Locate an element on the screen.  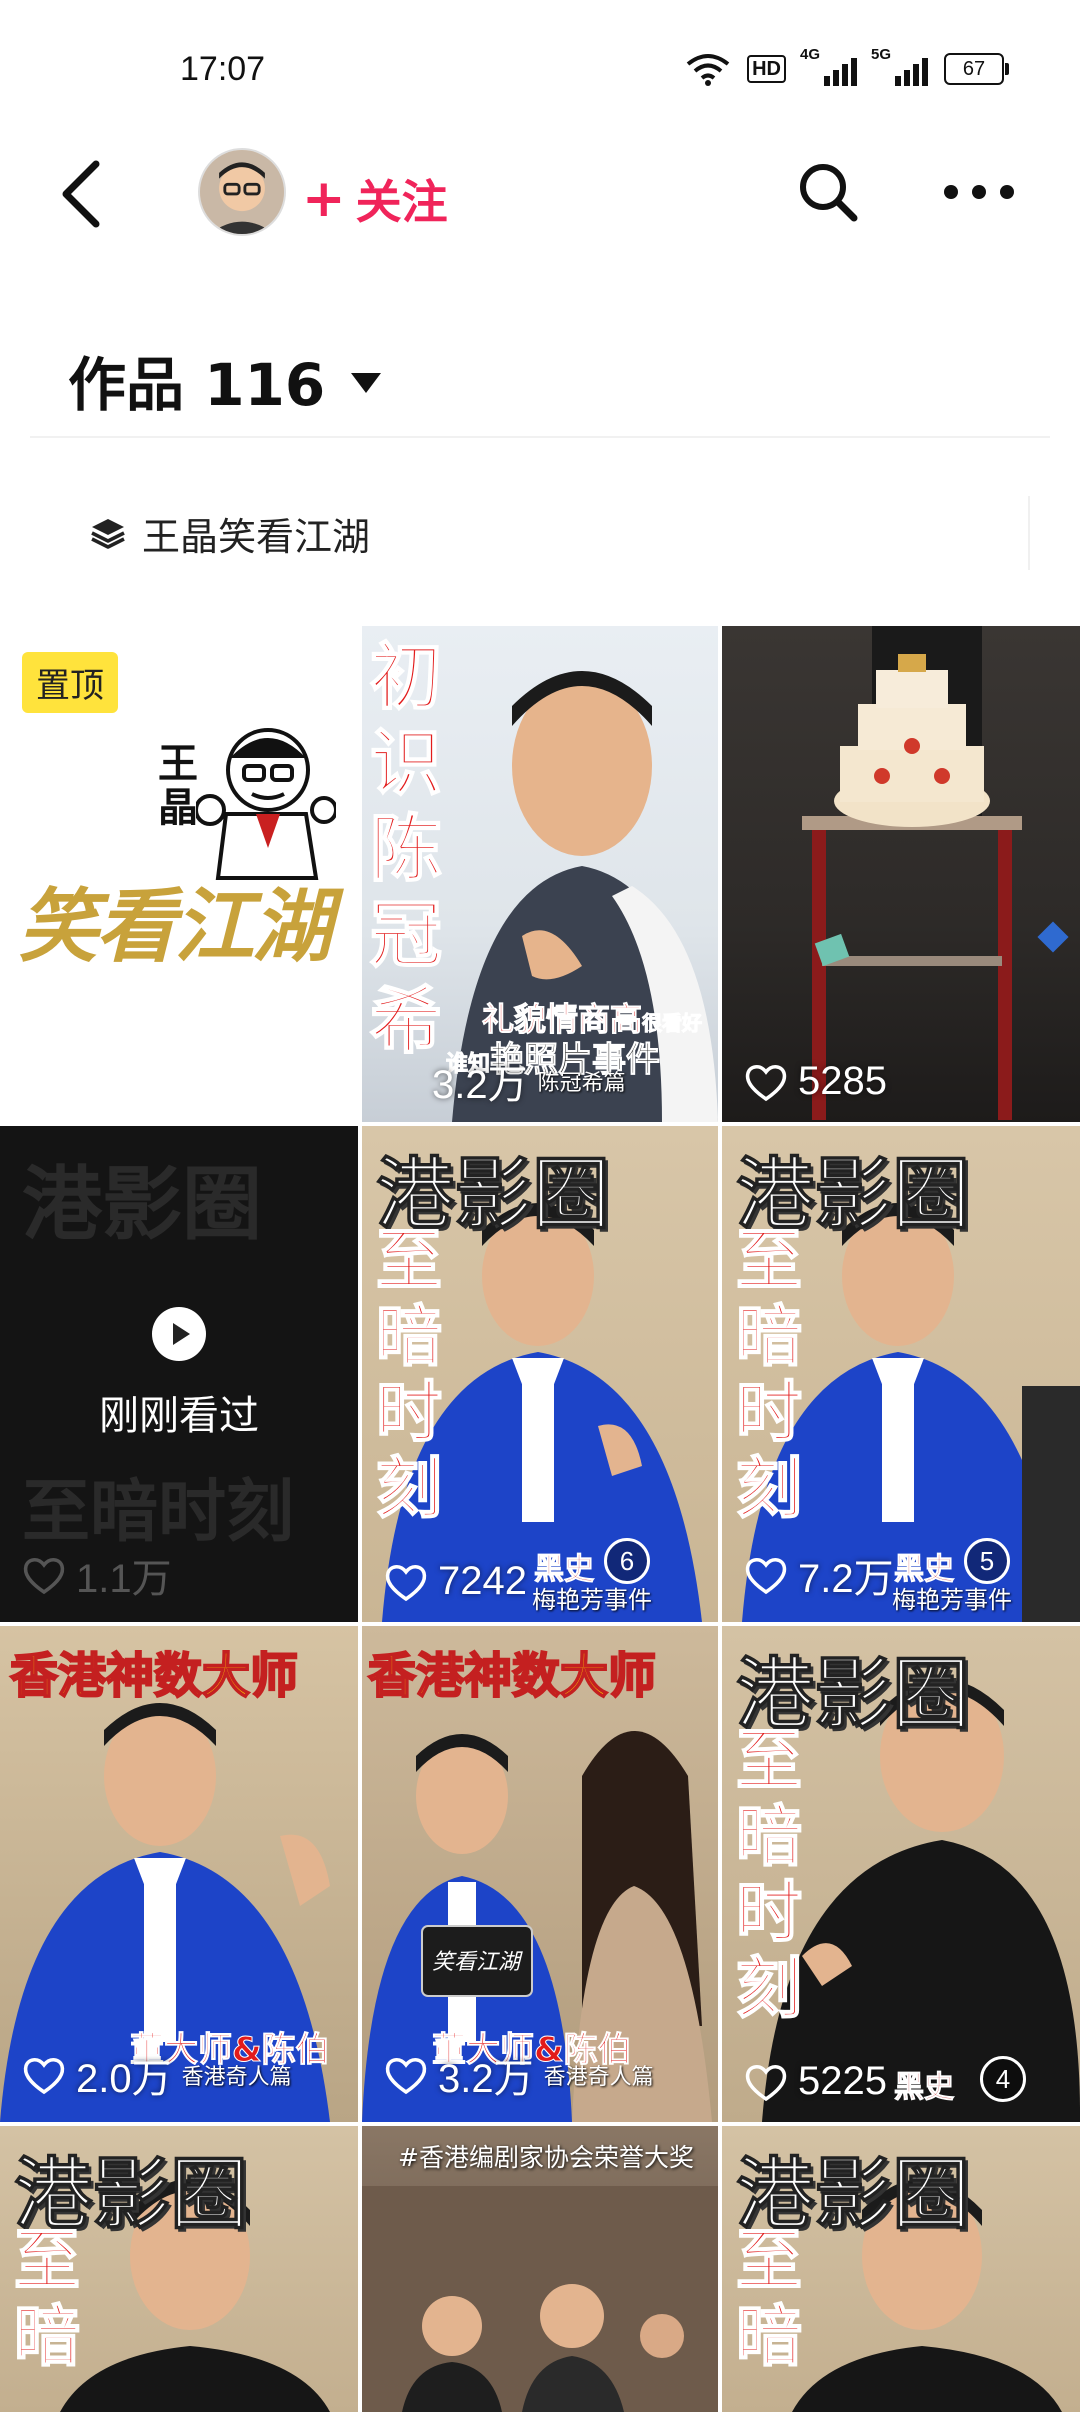
logo-small: 王晶 is located at coordinates (178, 785).